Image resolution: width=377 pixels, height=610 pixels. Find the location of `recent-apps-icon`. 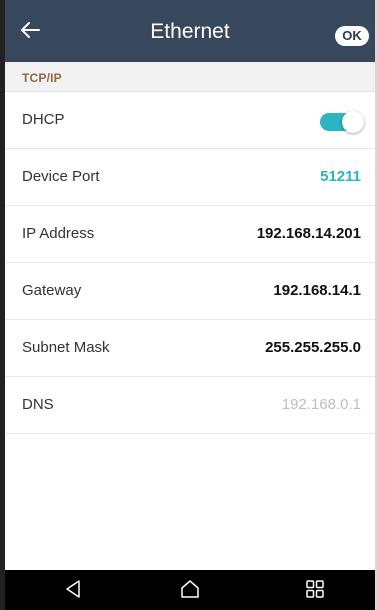

recent-apps-icon is located at coordinates (315, 591).